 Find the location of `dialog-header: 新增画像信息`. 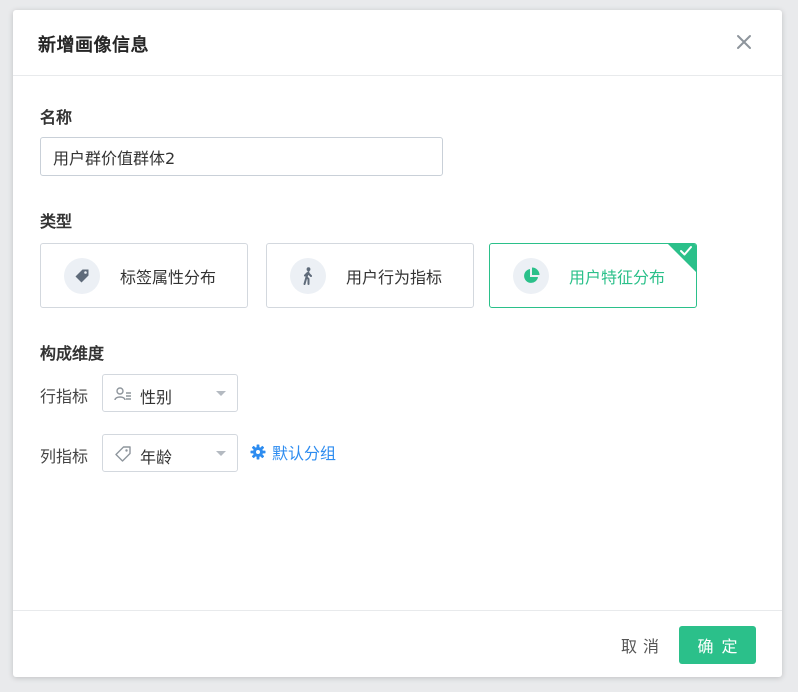

dialog-header: 新增画像信息 is located at coordinates (397, 43).